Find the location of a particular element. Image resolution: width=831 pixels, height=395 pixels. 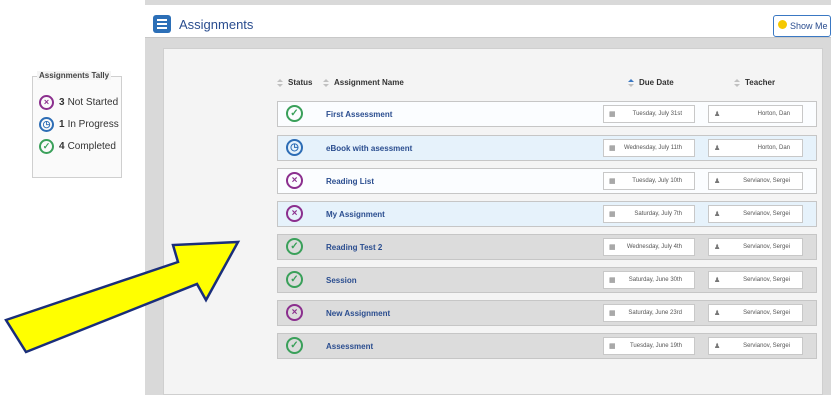

due-date-text: Wednesday, July 4th is located at coordinates (654, 247).